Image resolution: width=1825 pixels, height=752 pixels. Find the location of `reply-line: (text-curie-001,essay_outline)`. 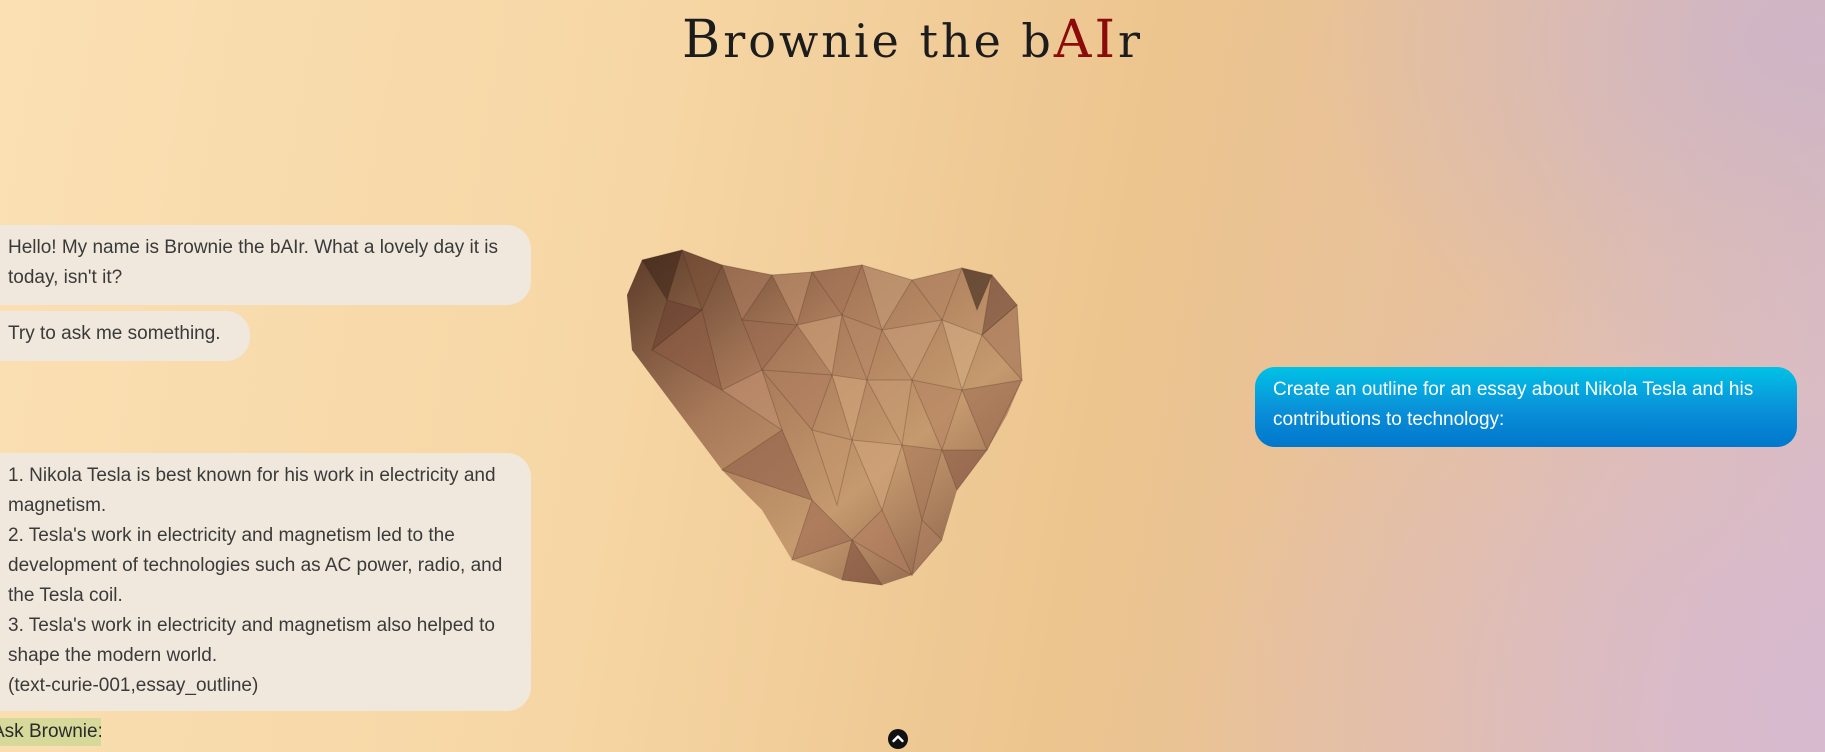

reply-line: (text-curie-001,essay_outline) is located at coordinates (133, 685).